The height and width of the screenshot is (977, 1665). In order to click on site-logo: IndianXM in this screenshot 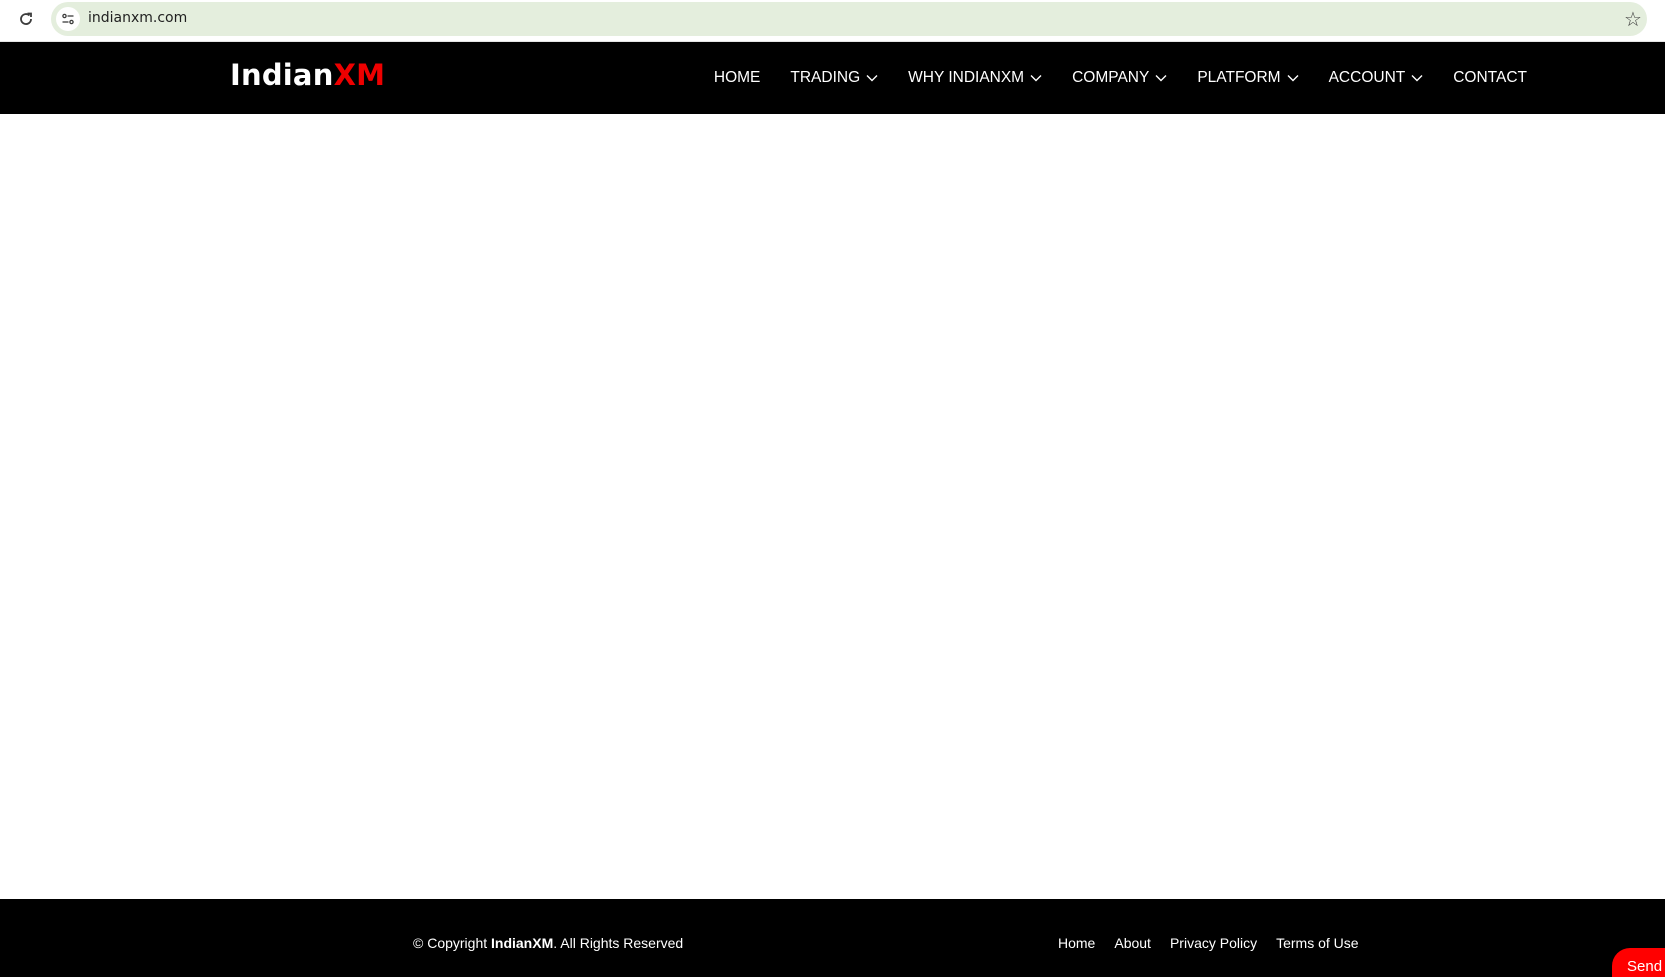, I will do `click(307, 75)`.